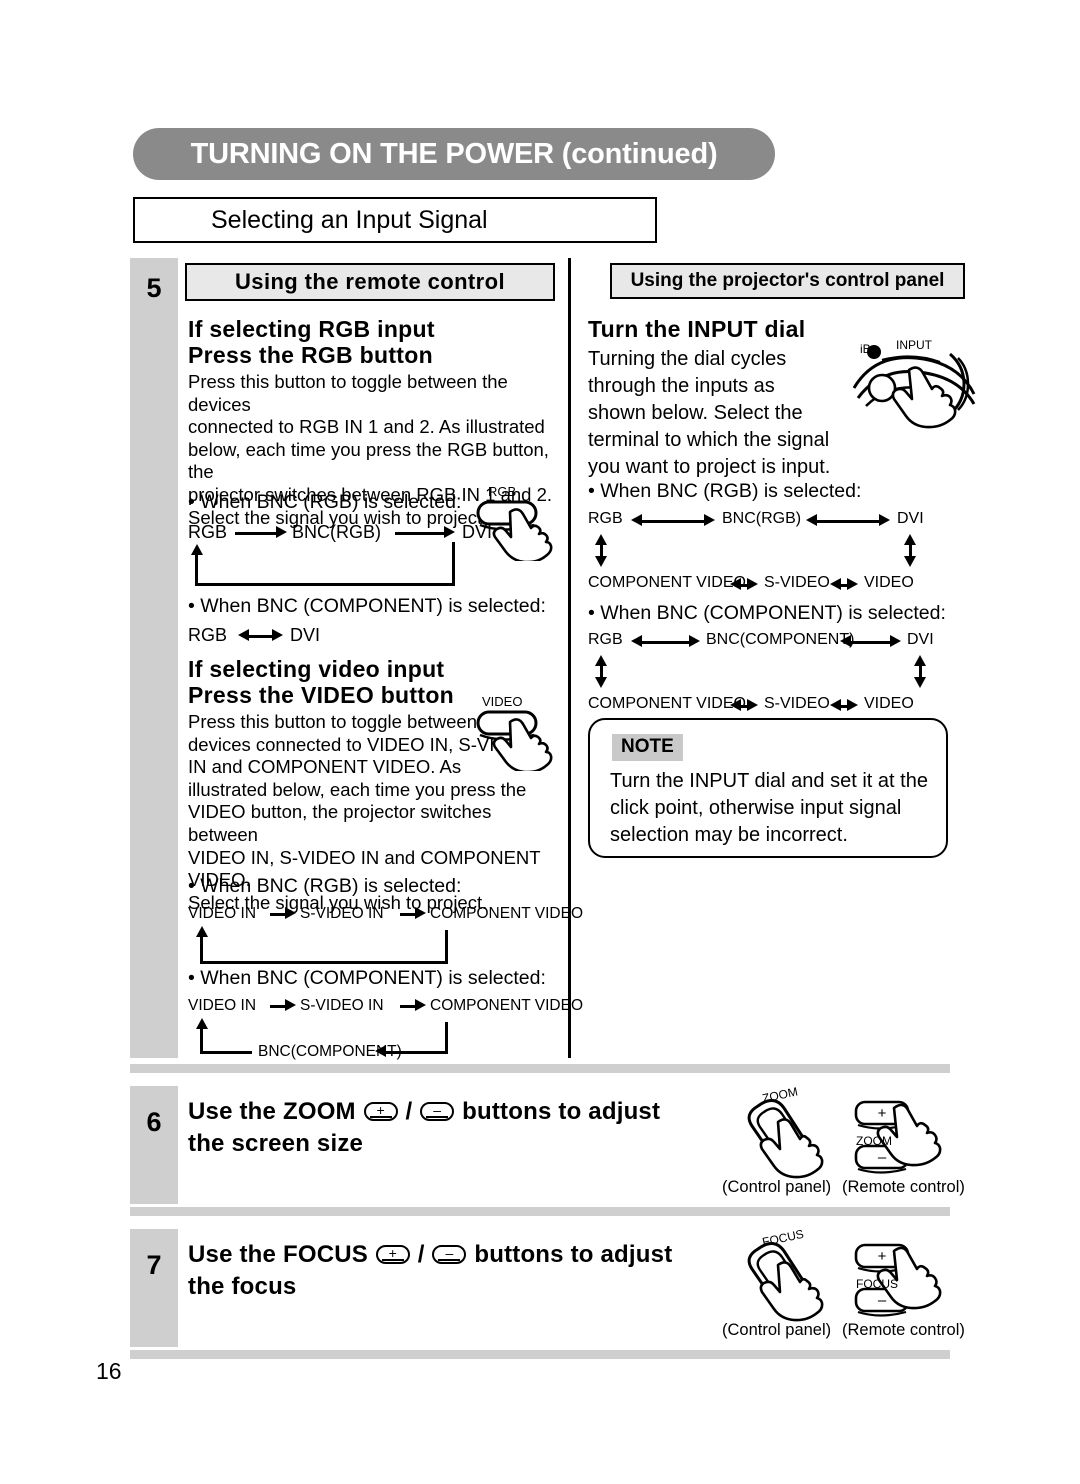 This screenshot has height=1484, width=1080. I want to click on zoom-ring-hand-icon, so click(785, 1139).